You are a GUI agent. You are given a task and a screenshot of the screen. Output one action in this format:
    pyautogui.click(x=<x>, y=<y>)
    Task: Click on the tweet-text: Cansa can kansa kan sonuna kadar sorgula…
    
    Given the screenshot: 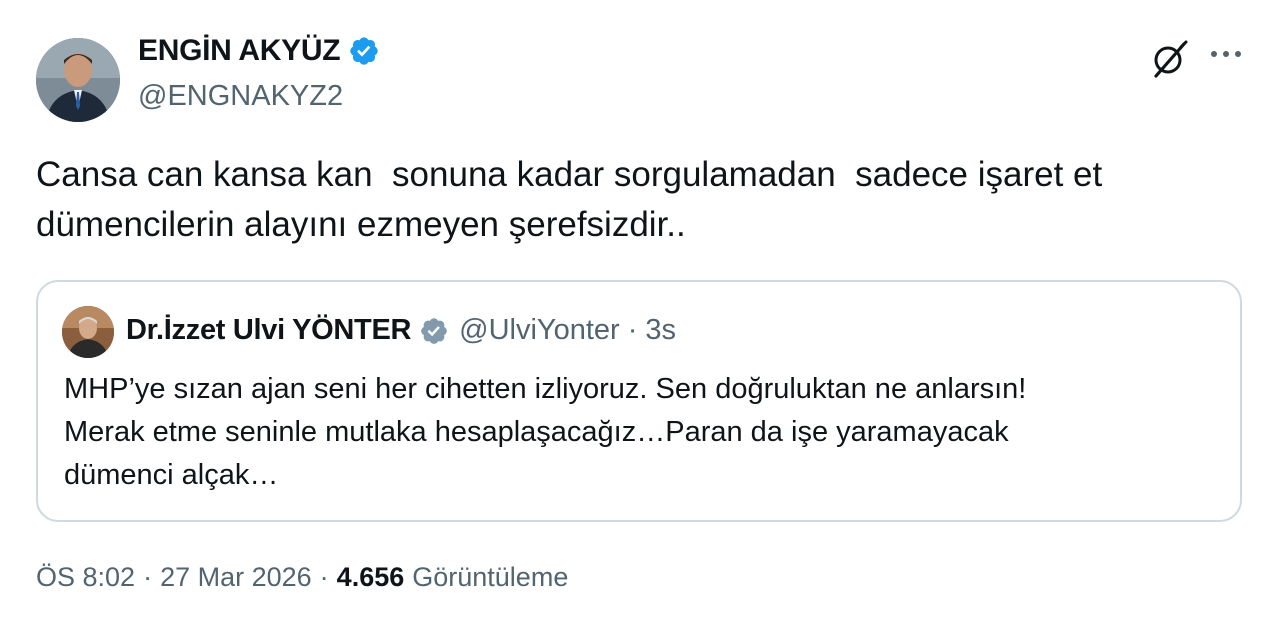 What is the action you would take?
    pyautogui.click(x=636, y=200)
    